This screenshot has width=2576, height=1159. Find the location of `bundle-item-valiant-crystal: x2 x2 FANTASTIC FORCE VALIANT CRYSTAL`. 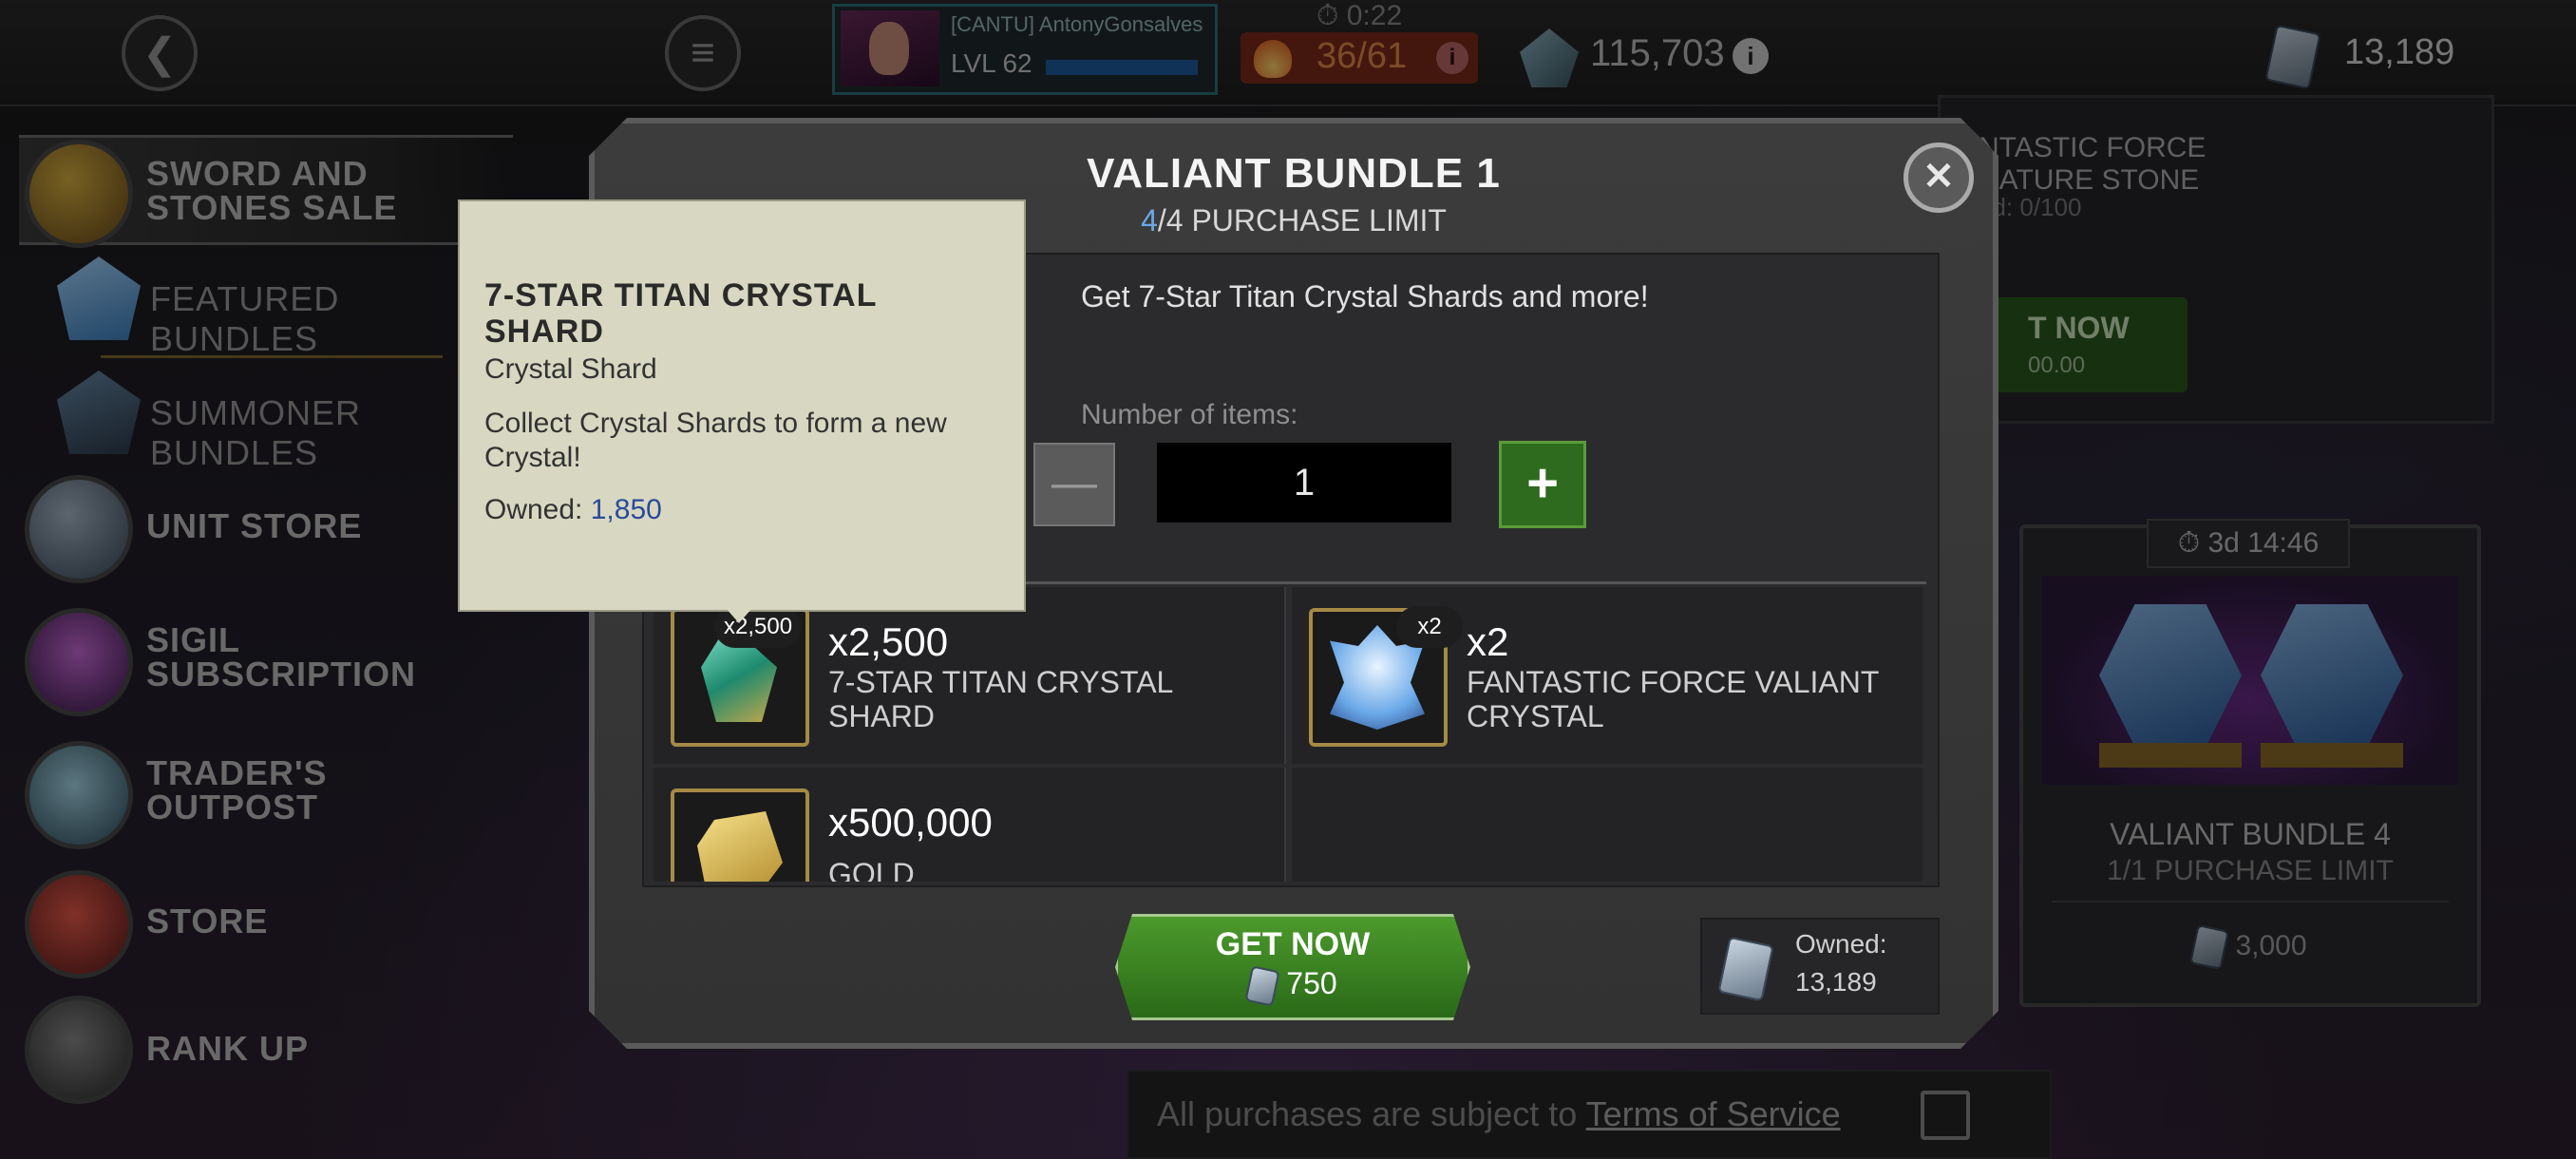

bundle-item-valiant-crystal: x2 x2 FANTASTIC FORCE VALIANT CRYSTAL is located at coordinates (1607, 675).